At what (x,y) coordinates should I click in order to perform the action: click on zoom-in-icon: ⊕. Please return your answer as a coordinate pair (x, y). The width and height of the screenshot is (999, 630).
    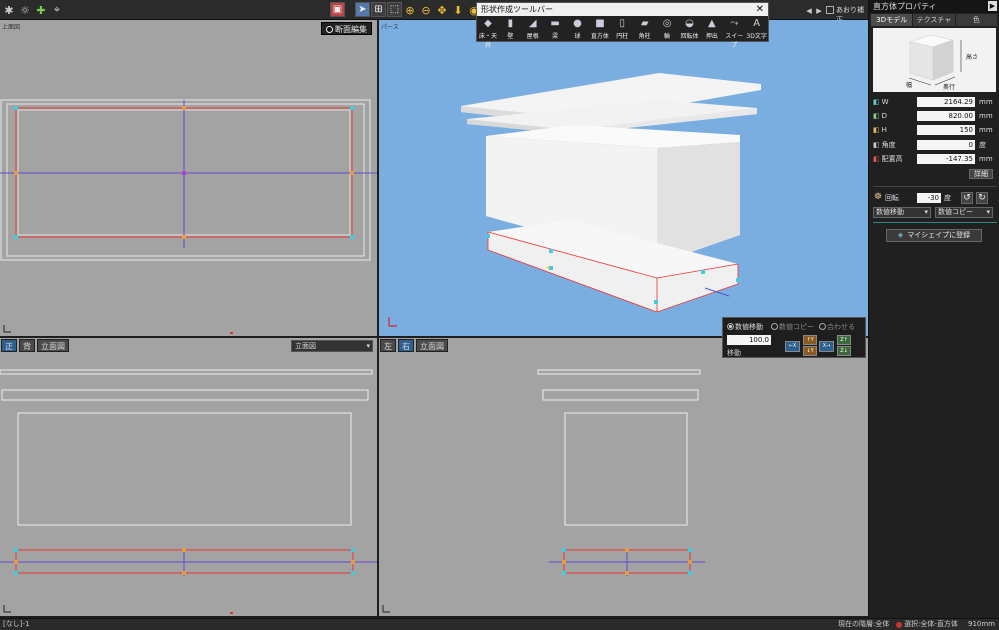
    Looking at the image, I should click on (410, 10).